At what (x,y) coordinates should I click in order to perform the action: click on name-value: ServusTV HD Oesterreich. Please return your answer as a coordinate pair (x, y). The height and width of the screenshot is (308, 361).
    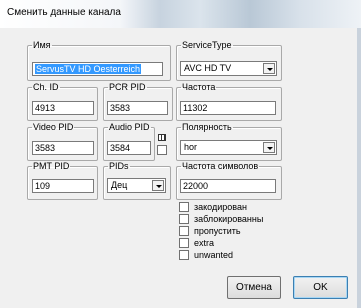
    Looking at the image, I should click on (88, 69).